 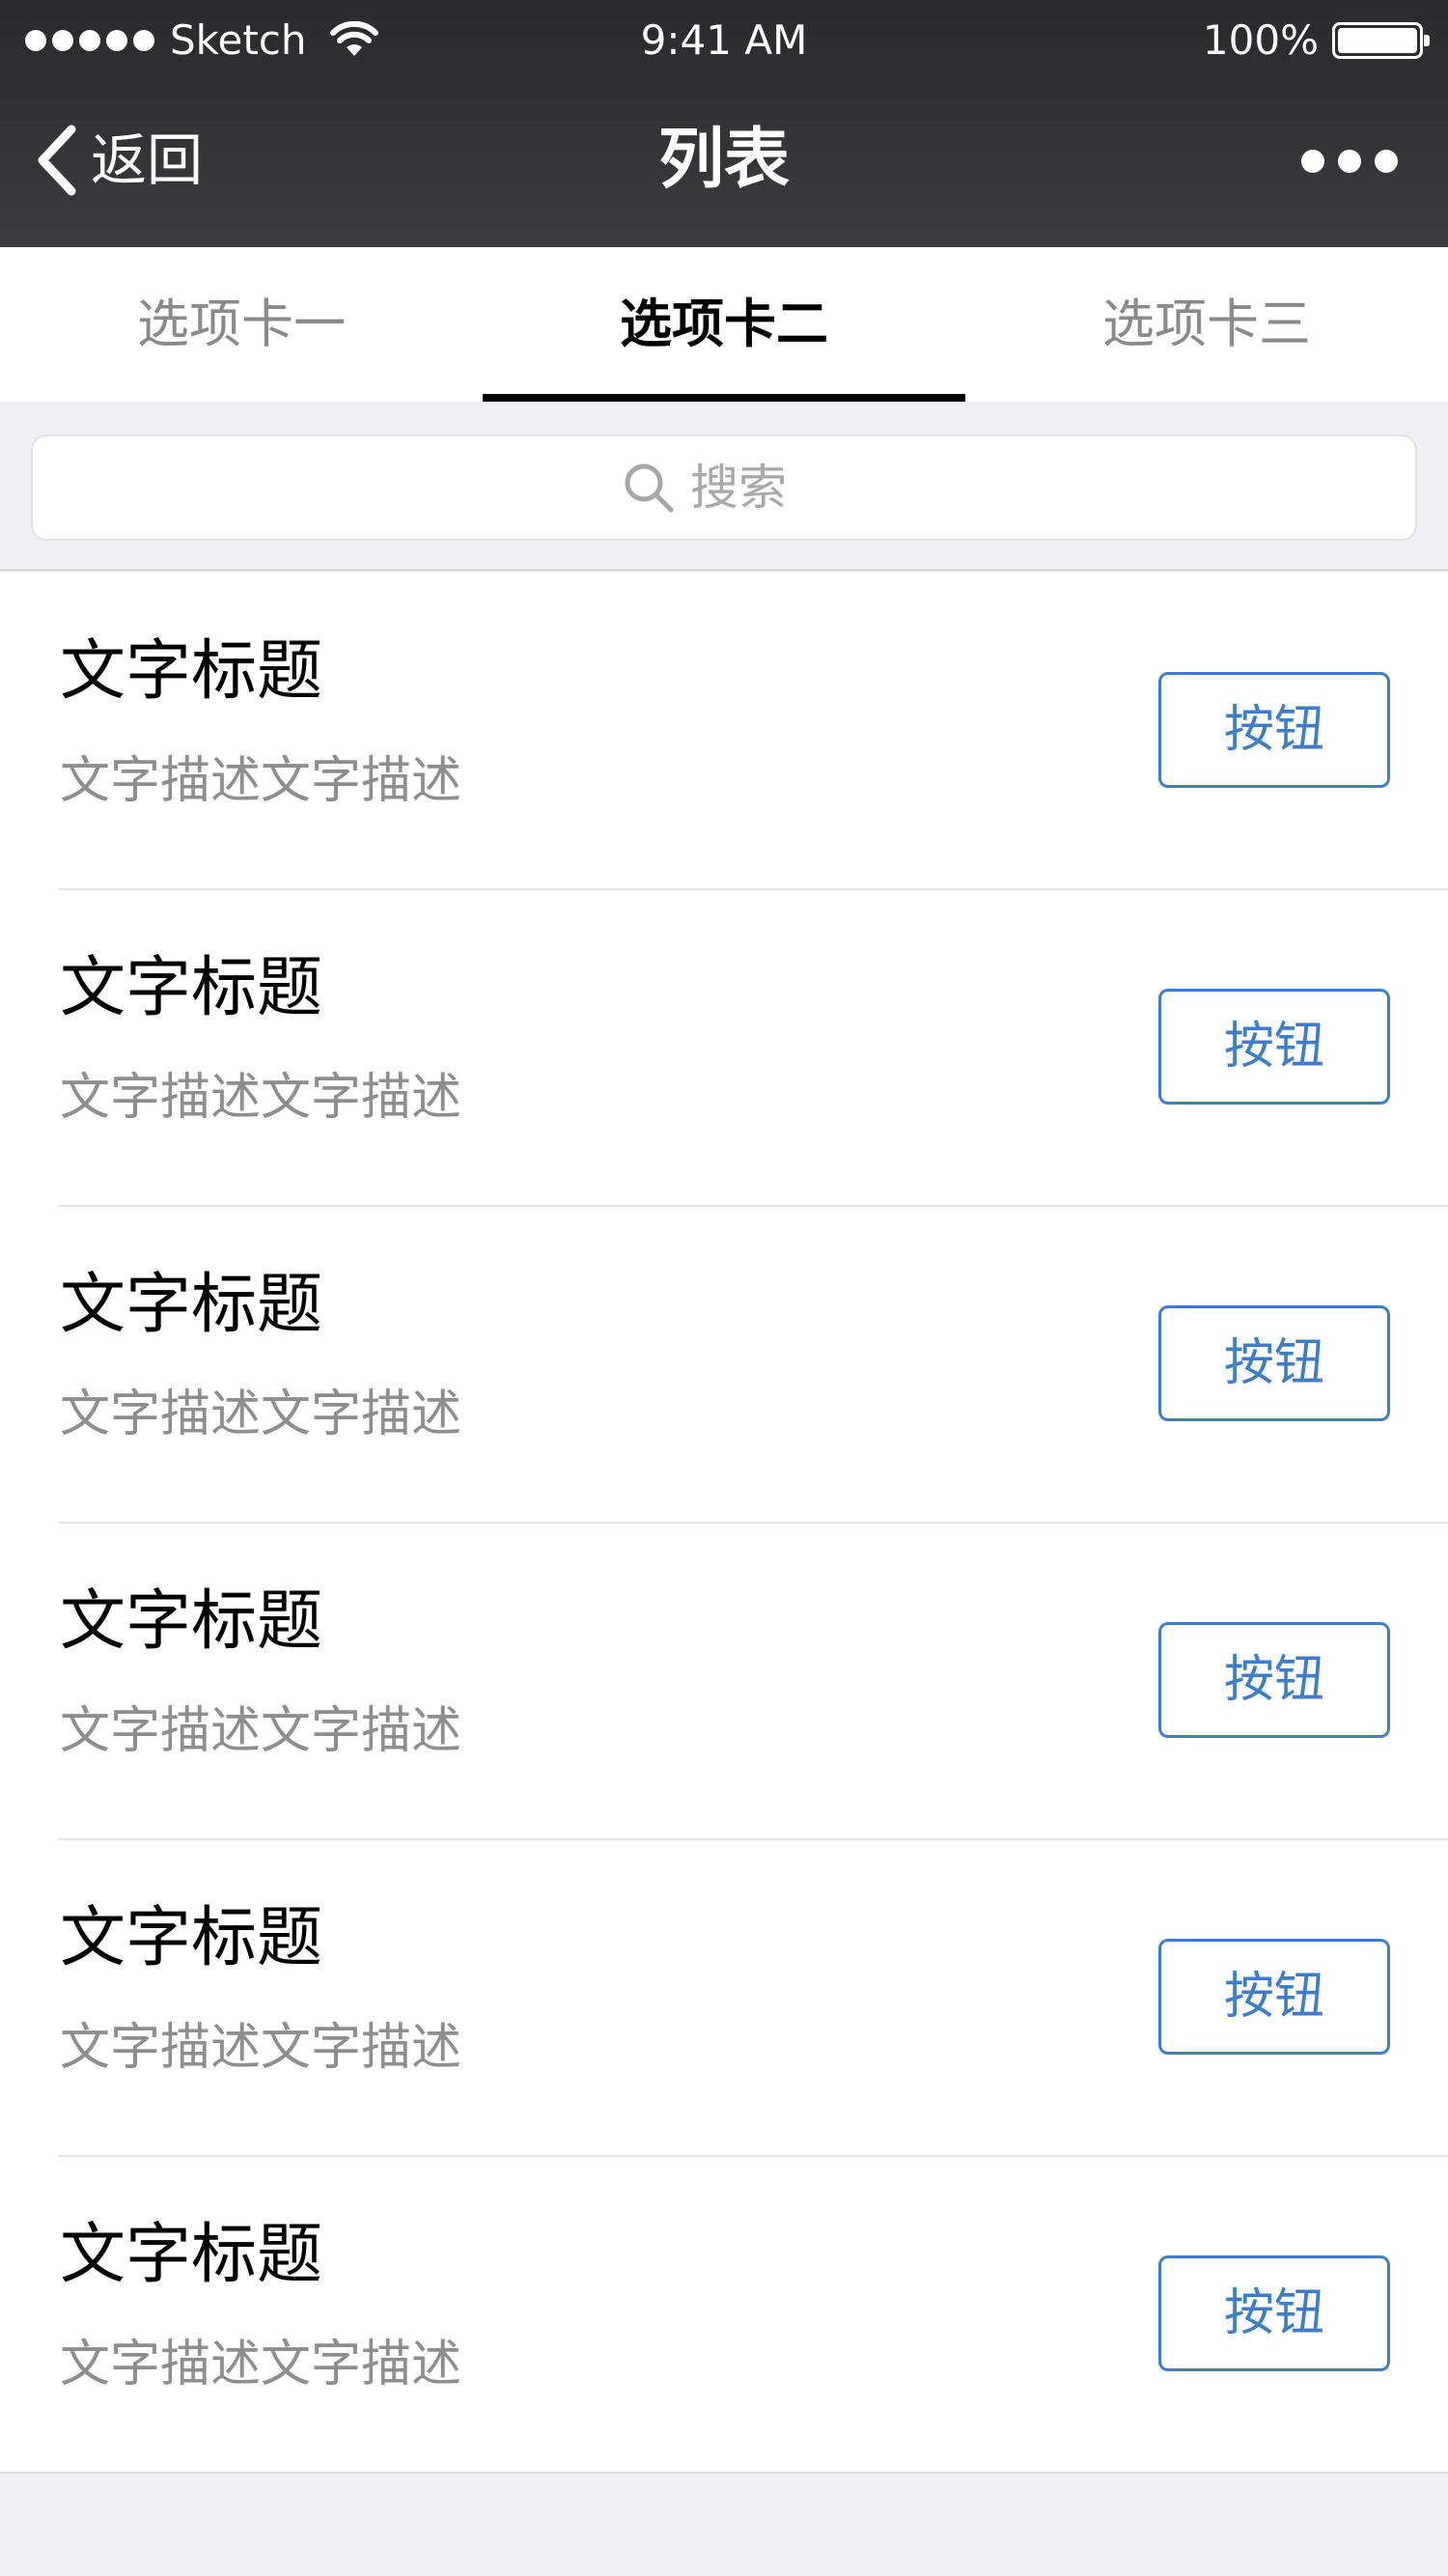 I want to click on battery-icon, so click(x=1381, y=41).